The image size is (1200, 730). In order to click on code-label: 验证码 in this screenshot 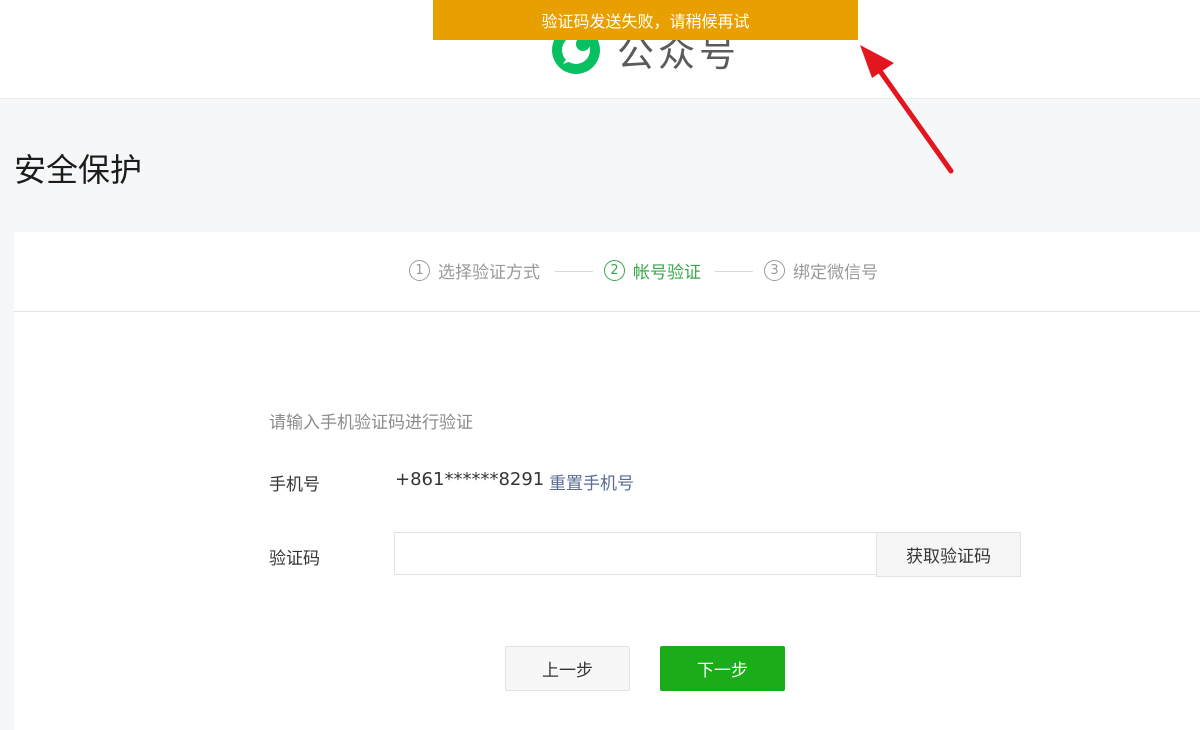, I will do `click(294, 559)`.